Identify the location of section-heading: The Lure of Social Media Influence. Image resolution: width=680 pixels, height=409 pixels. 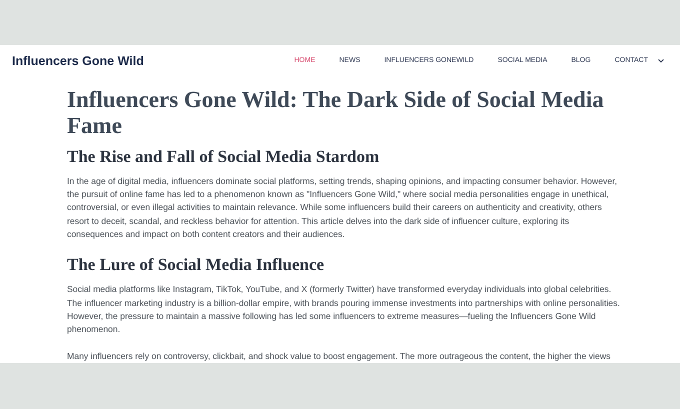
(196, 265).